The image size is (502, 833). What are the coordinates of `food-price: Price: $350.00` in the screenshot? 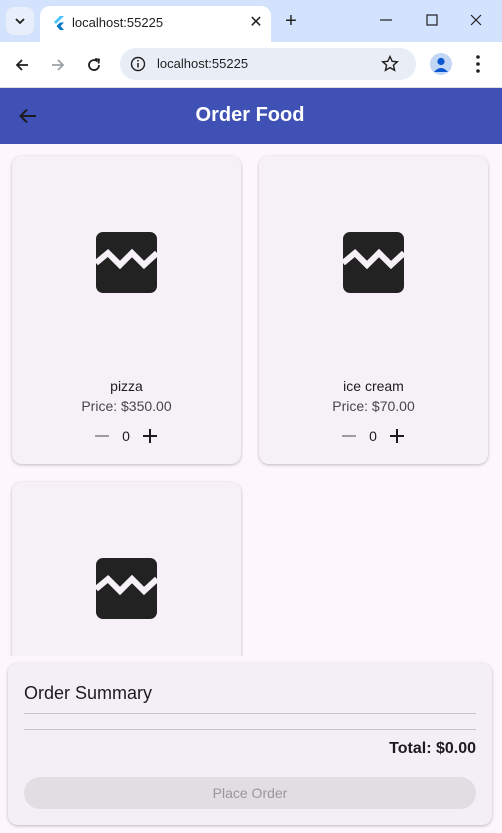 It's located at (126, 406).